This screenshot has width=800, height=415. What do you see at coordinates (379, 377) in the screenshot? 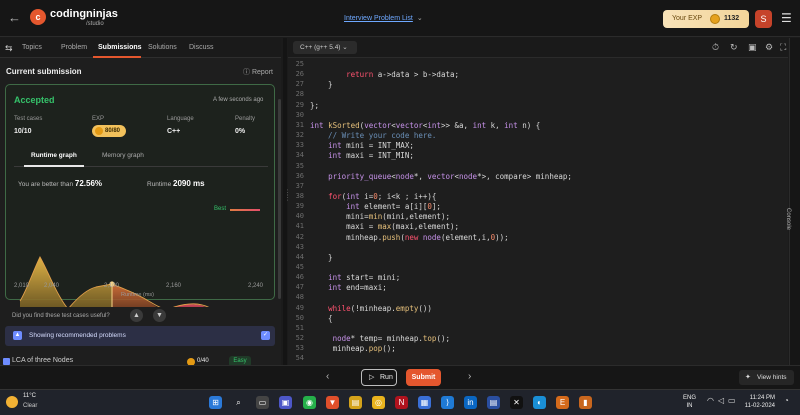
I see `run-button: ▷ Run` at bounding box center [379, 377].